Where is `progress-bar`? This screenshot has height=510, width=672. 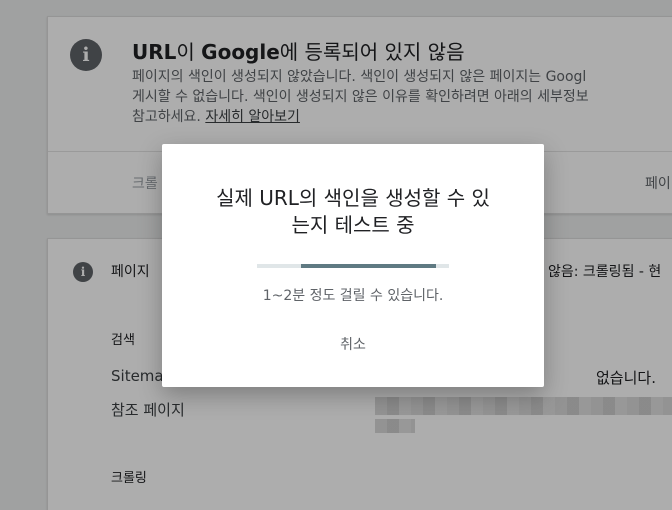 progress-bar is located at coordinates (353, 266).